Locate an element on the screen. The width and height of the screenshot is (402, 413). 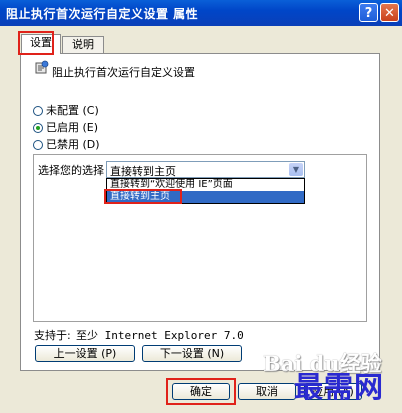
radio-not-configured-label: 未配置 (C) is located at coordinates (72, 110).